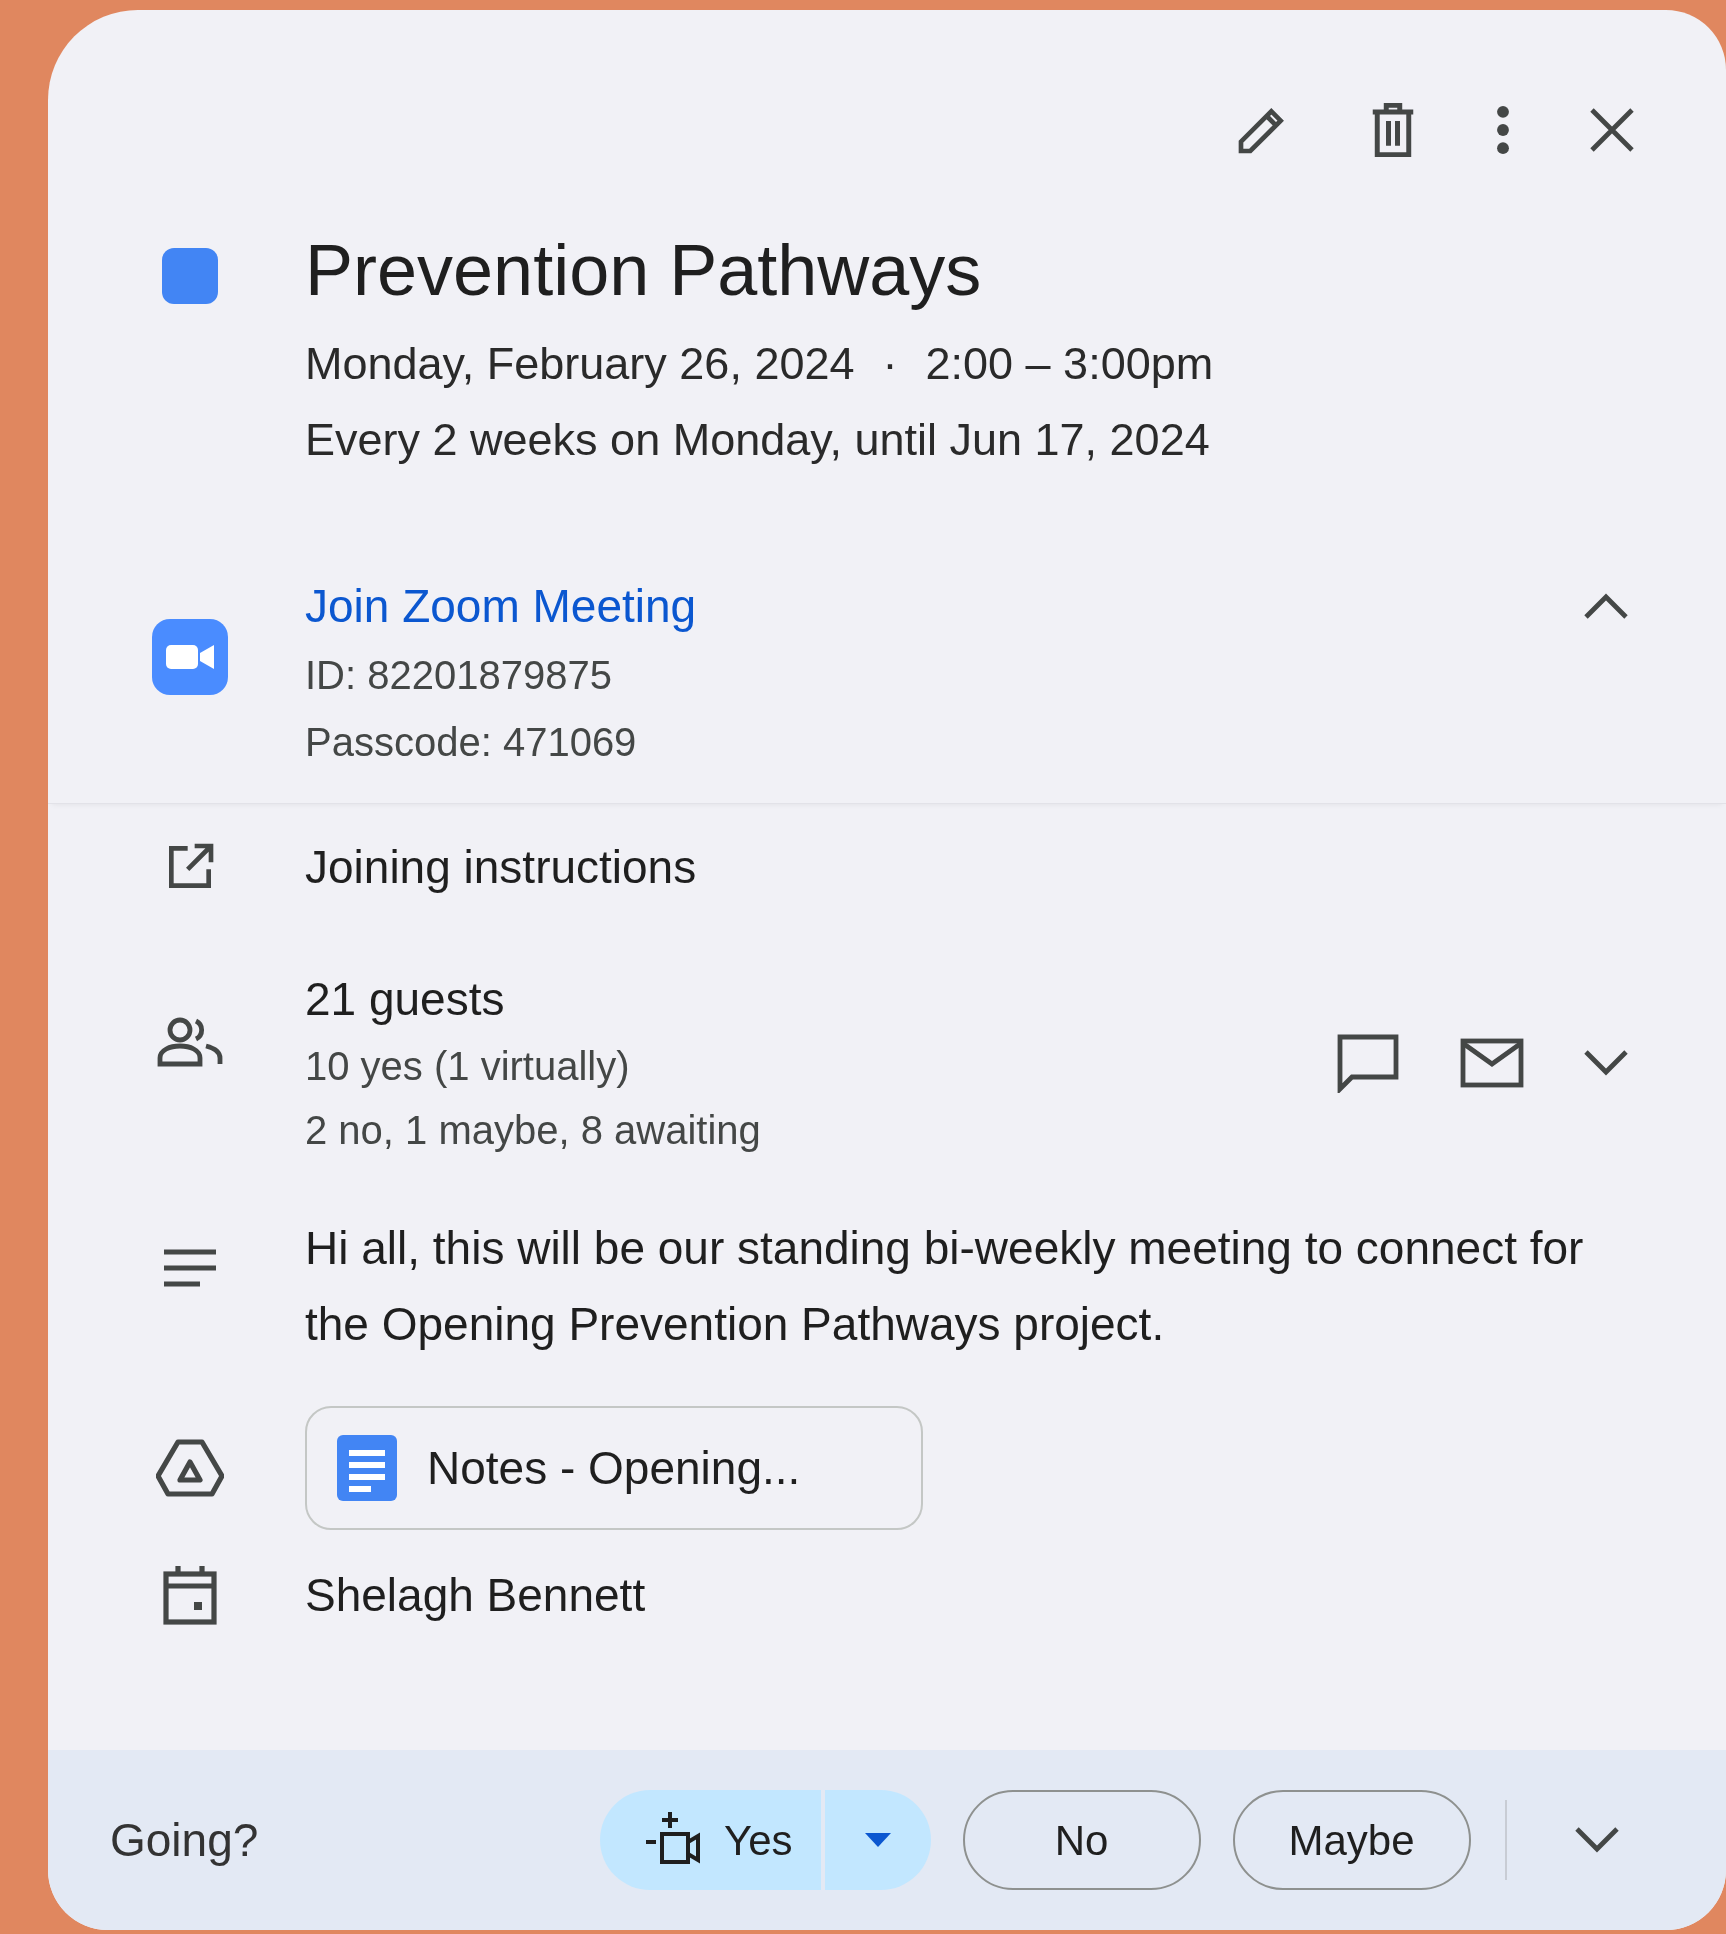 This screenshot has width=1726, height=1934. Describe the element at coordinates (580, 364) in the screenshot. I see `event-date: Monday, February 26, 2024` at that location.